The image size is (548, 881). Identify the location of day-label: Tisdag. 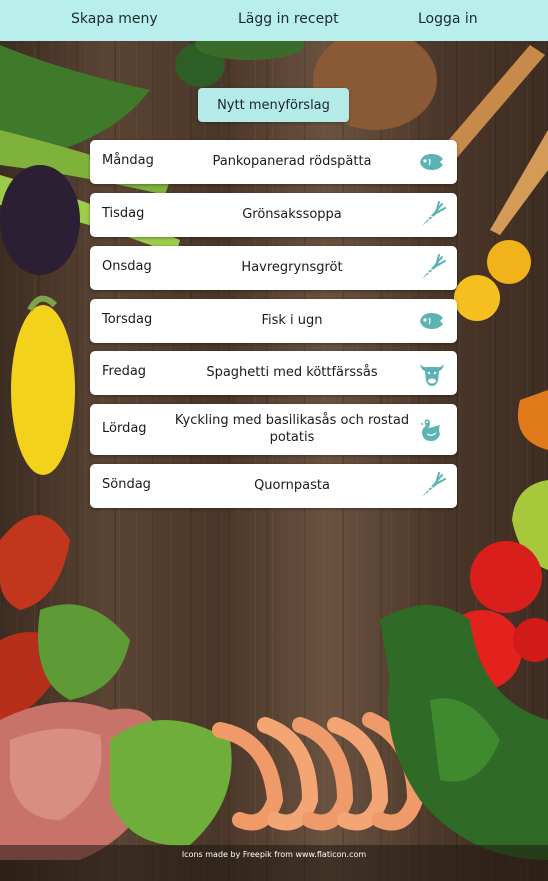
(123, 213).